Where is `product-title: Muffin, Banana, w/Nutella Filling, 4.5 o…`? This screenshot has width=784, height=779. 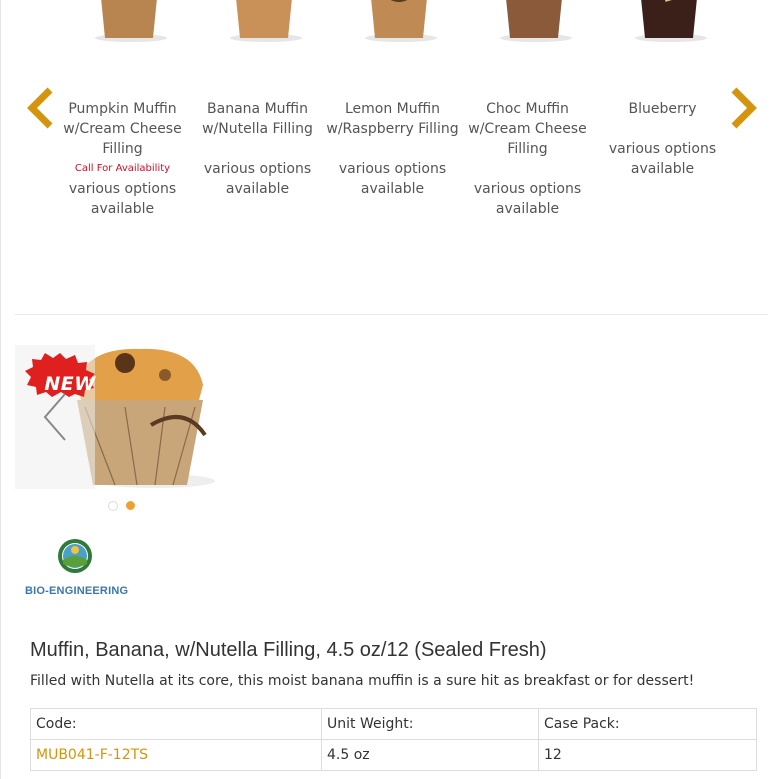
product-title: Muffin, Banana, w/Nutella Filling, 4.5 o… is located at coordinates (288, 650).